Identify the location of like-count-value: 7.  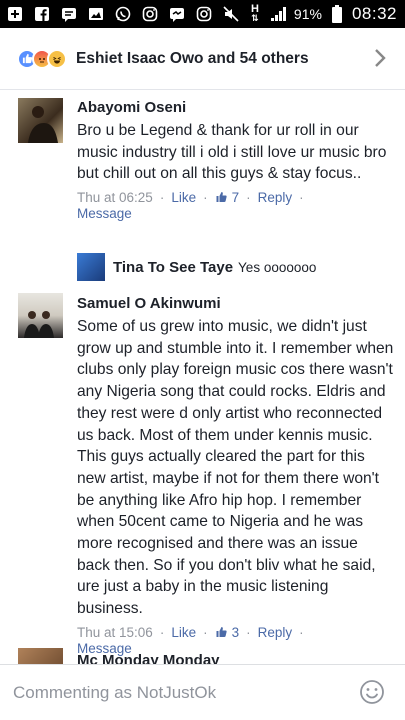
(235, 198).